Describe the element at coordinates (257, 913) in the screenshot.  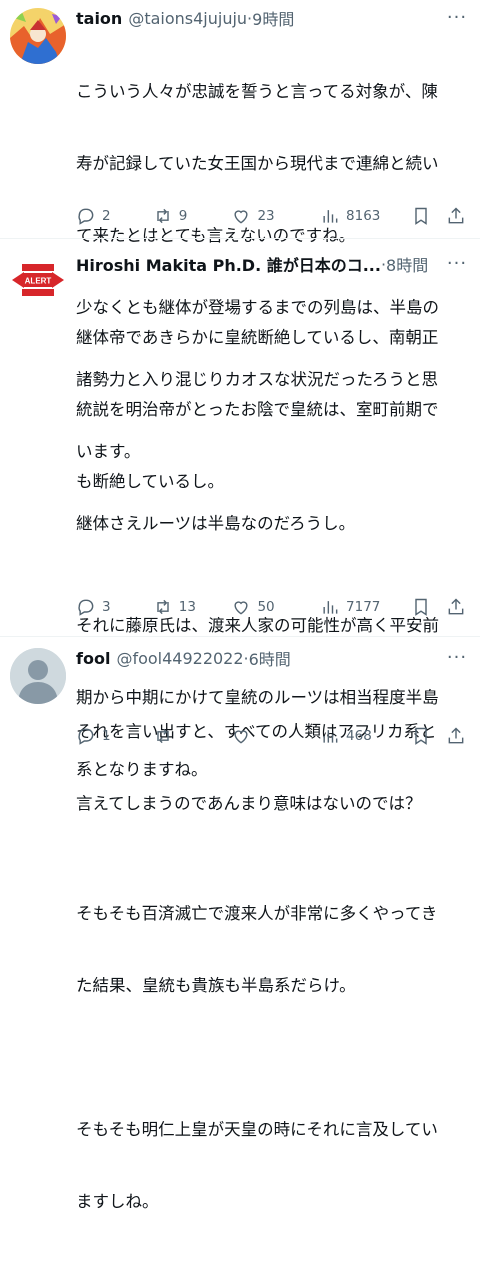
I see `text-line: そもそも百済滅亡で渡来人が非常に多くやってき` at that location.